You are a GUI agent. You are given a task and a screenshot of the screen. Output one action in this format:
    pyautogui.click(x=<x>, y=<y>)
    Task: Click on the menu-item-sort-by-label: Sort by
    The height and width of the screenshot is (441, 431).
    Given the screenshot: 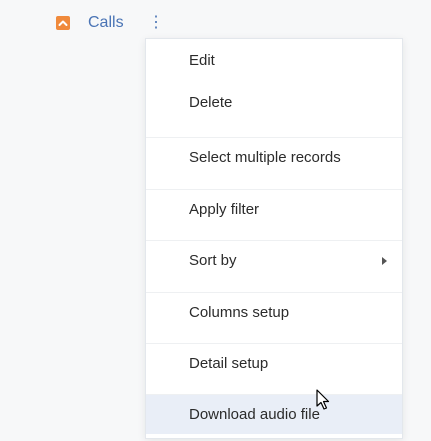 What is the action you would take?
    pyautogui.click(x=213, y=260)
    